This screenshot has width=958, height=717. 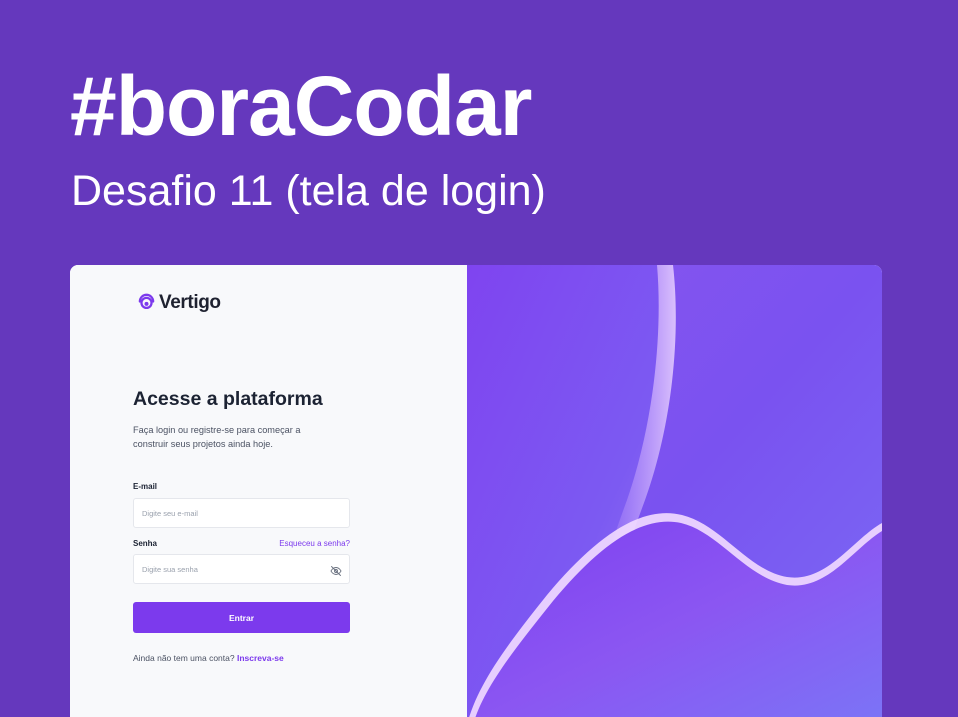 What do you see at coordinates (241, 544) in the screenshot?
I see `password-label-row: Senha Esqueceu a senha?` at bounding box center [241, 544].